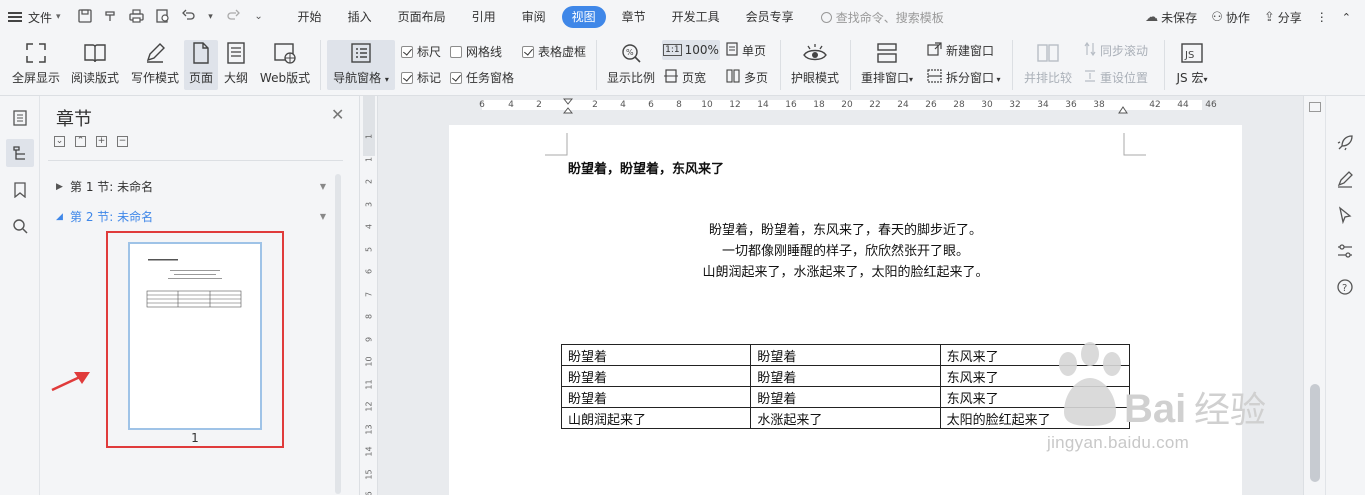 The image size is (1365, 495). I want to click on cursor-icon, so click(1345, 215).